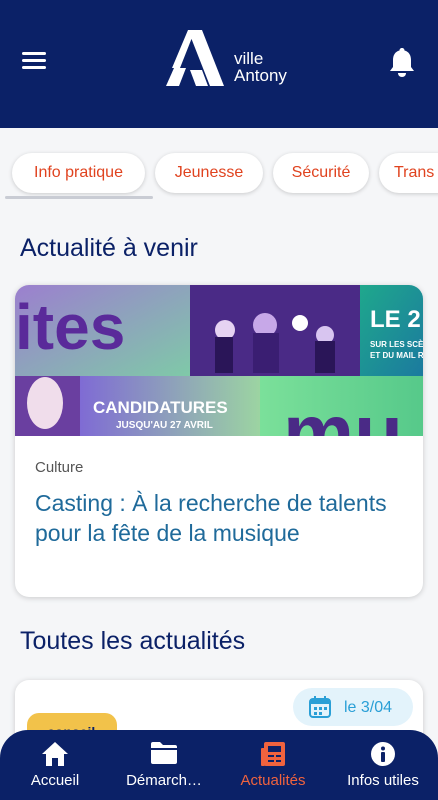 This screenshot has height=800, width=438. I want to click on banner-candidatures: CANDIDATURES, so click(160, 407).